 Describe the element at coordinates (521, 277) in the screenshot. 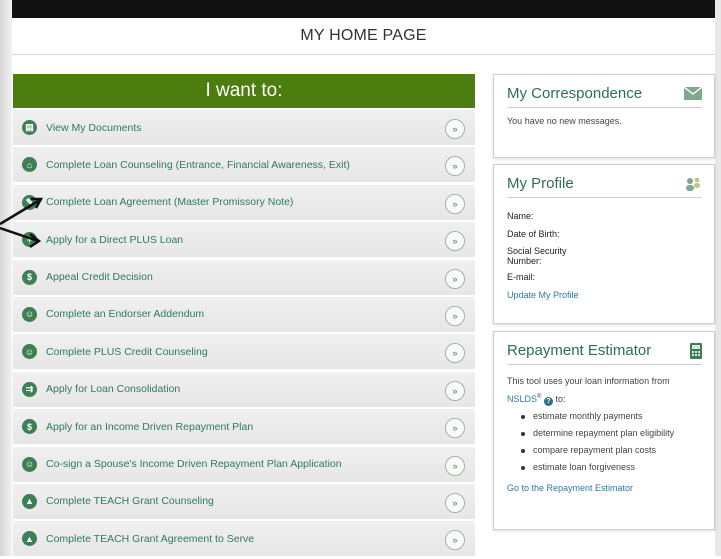

I see `profile-email-label: E-mail:` at that location.